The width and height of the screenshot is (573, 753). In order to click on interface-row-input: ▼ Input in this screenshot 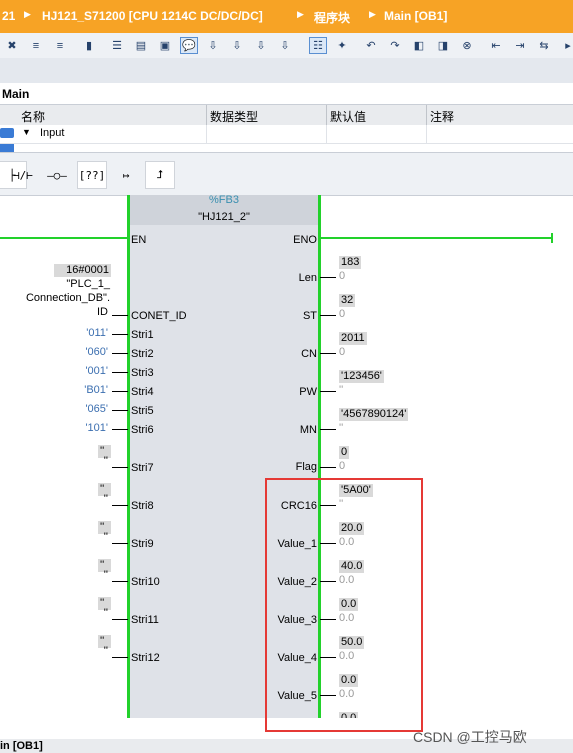, I will do `click(286, 134)`.